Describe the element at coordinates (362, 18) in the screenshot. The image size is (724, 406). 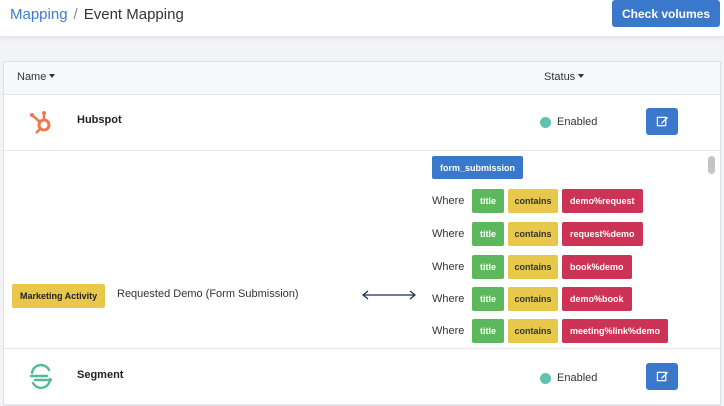
I see `top-bar: Mapping / Event Mapping Check volumes` at that location.